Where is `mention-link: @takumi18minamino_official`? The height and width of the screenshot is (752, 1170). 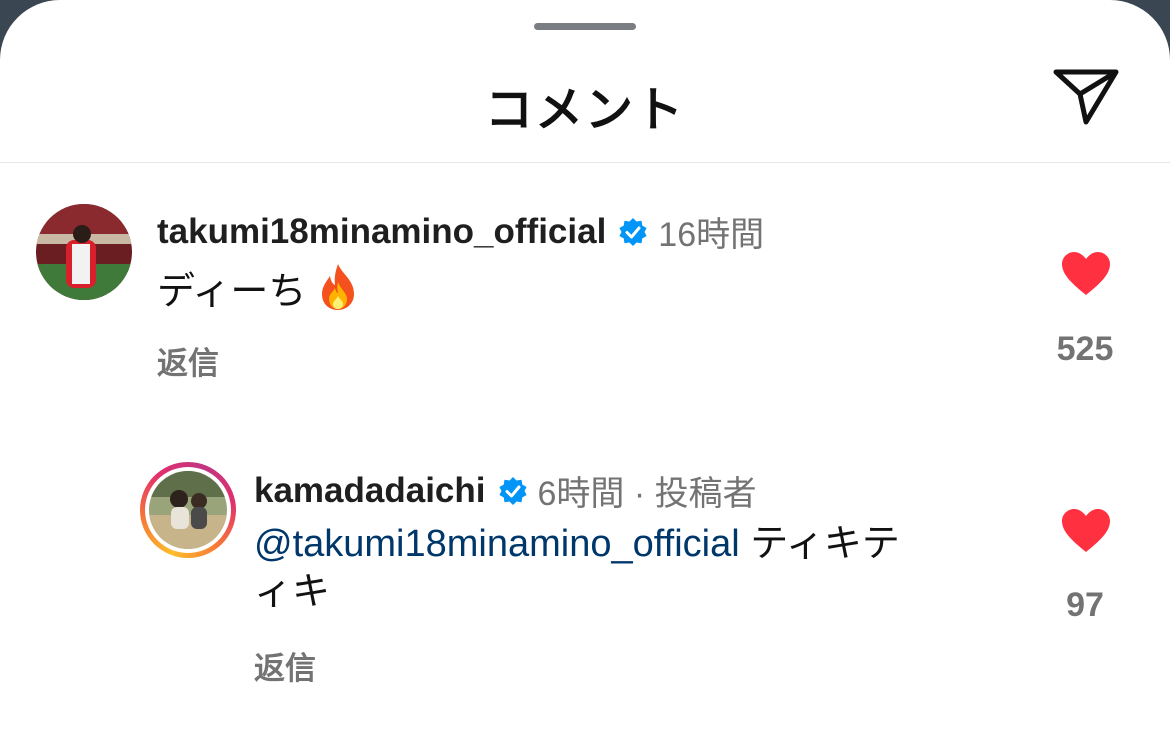
mention-link: @takumi18minamino_official is located at coordinates (497, 544).